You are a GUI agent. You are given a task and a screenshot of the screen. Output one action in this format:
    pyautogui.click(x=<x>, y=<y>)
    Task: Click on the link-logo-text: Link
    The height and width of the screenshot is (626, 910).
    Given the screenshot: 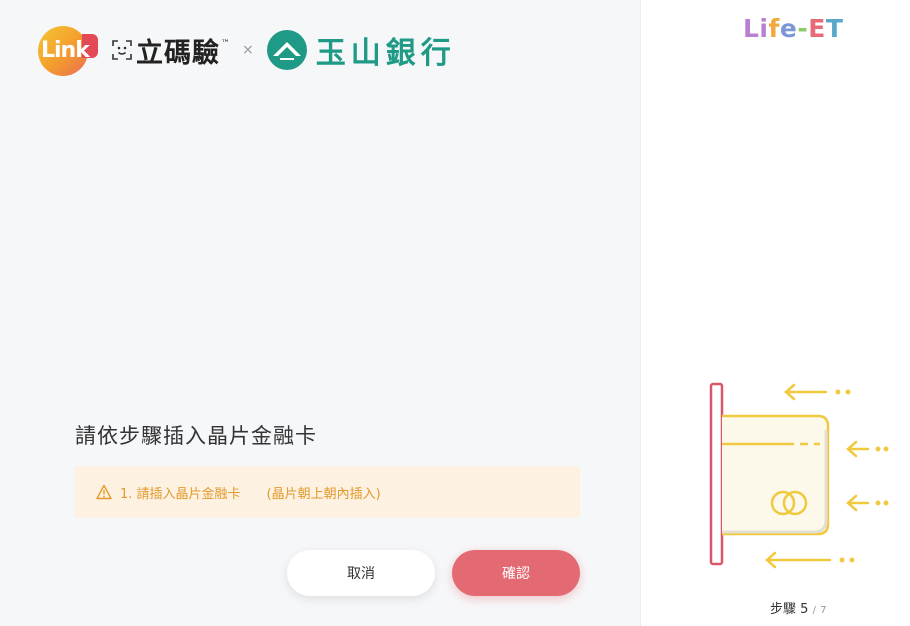 What is the action you would take?
    pyautogui.click(x=65, y=50)
    